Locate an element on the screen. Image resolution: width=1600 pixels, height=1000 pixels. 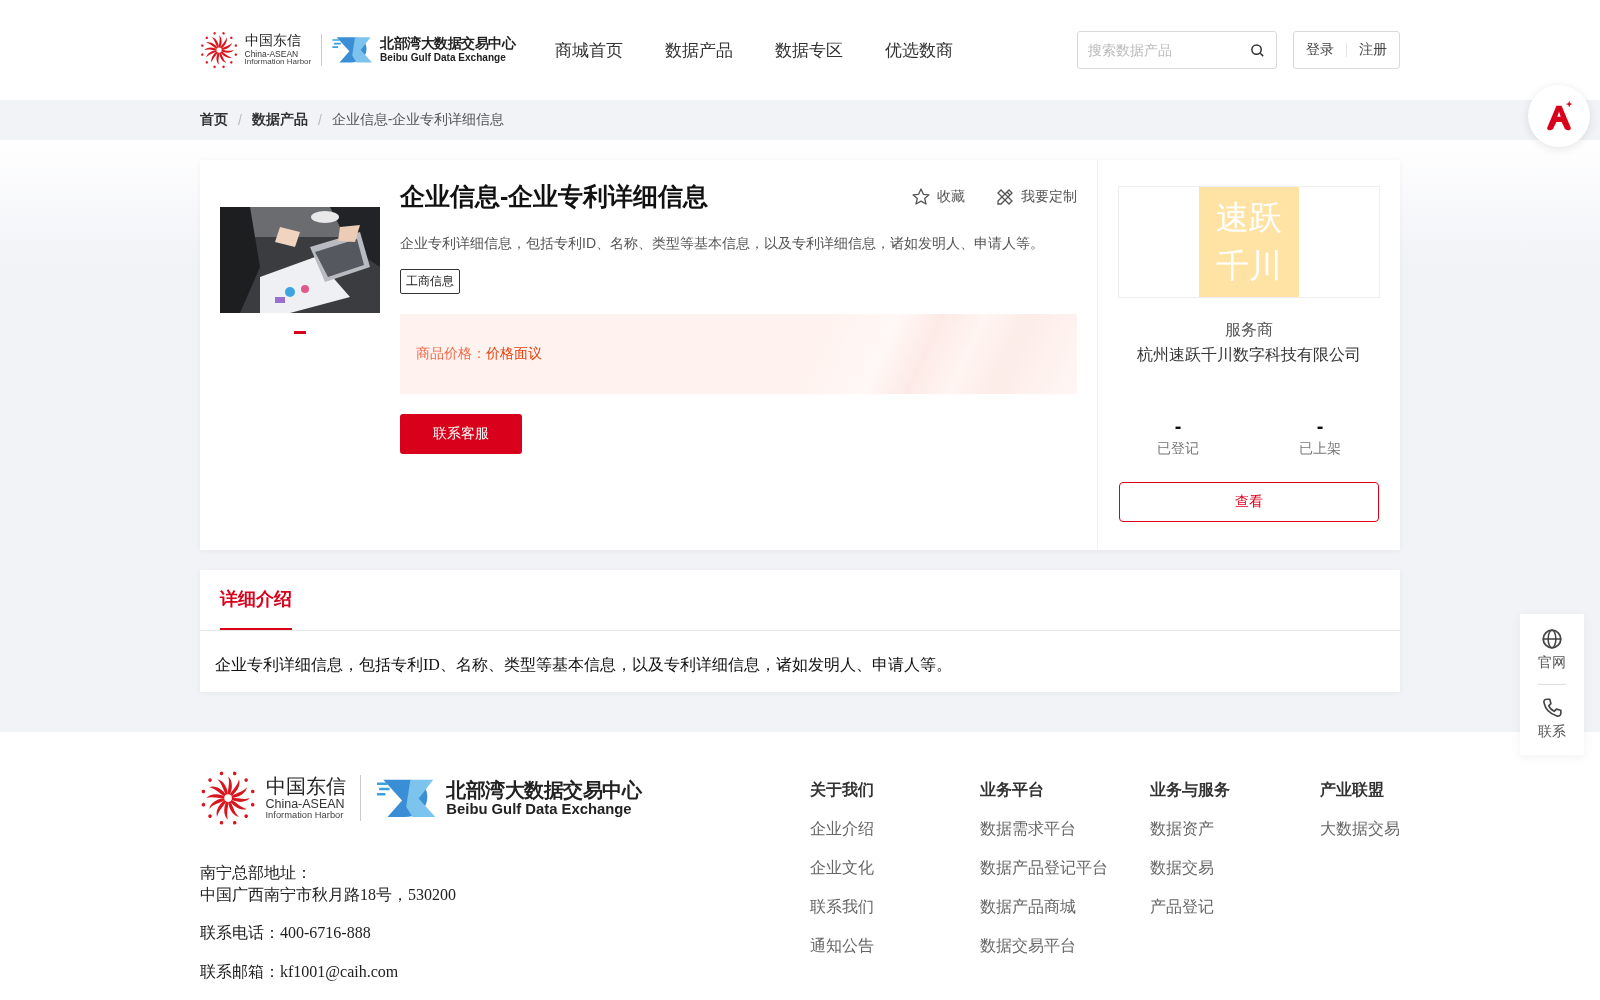
footer-heading: 业务与服务 is located at coordinates (1190, 790).